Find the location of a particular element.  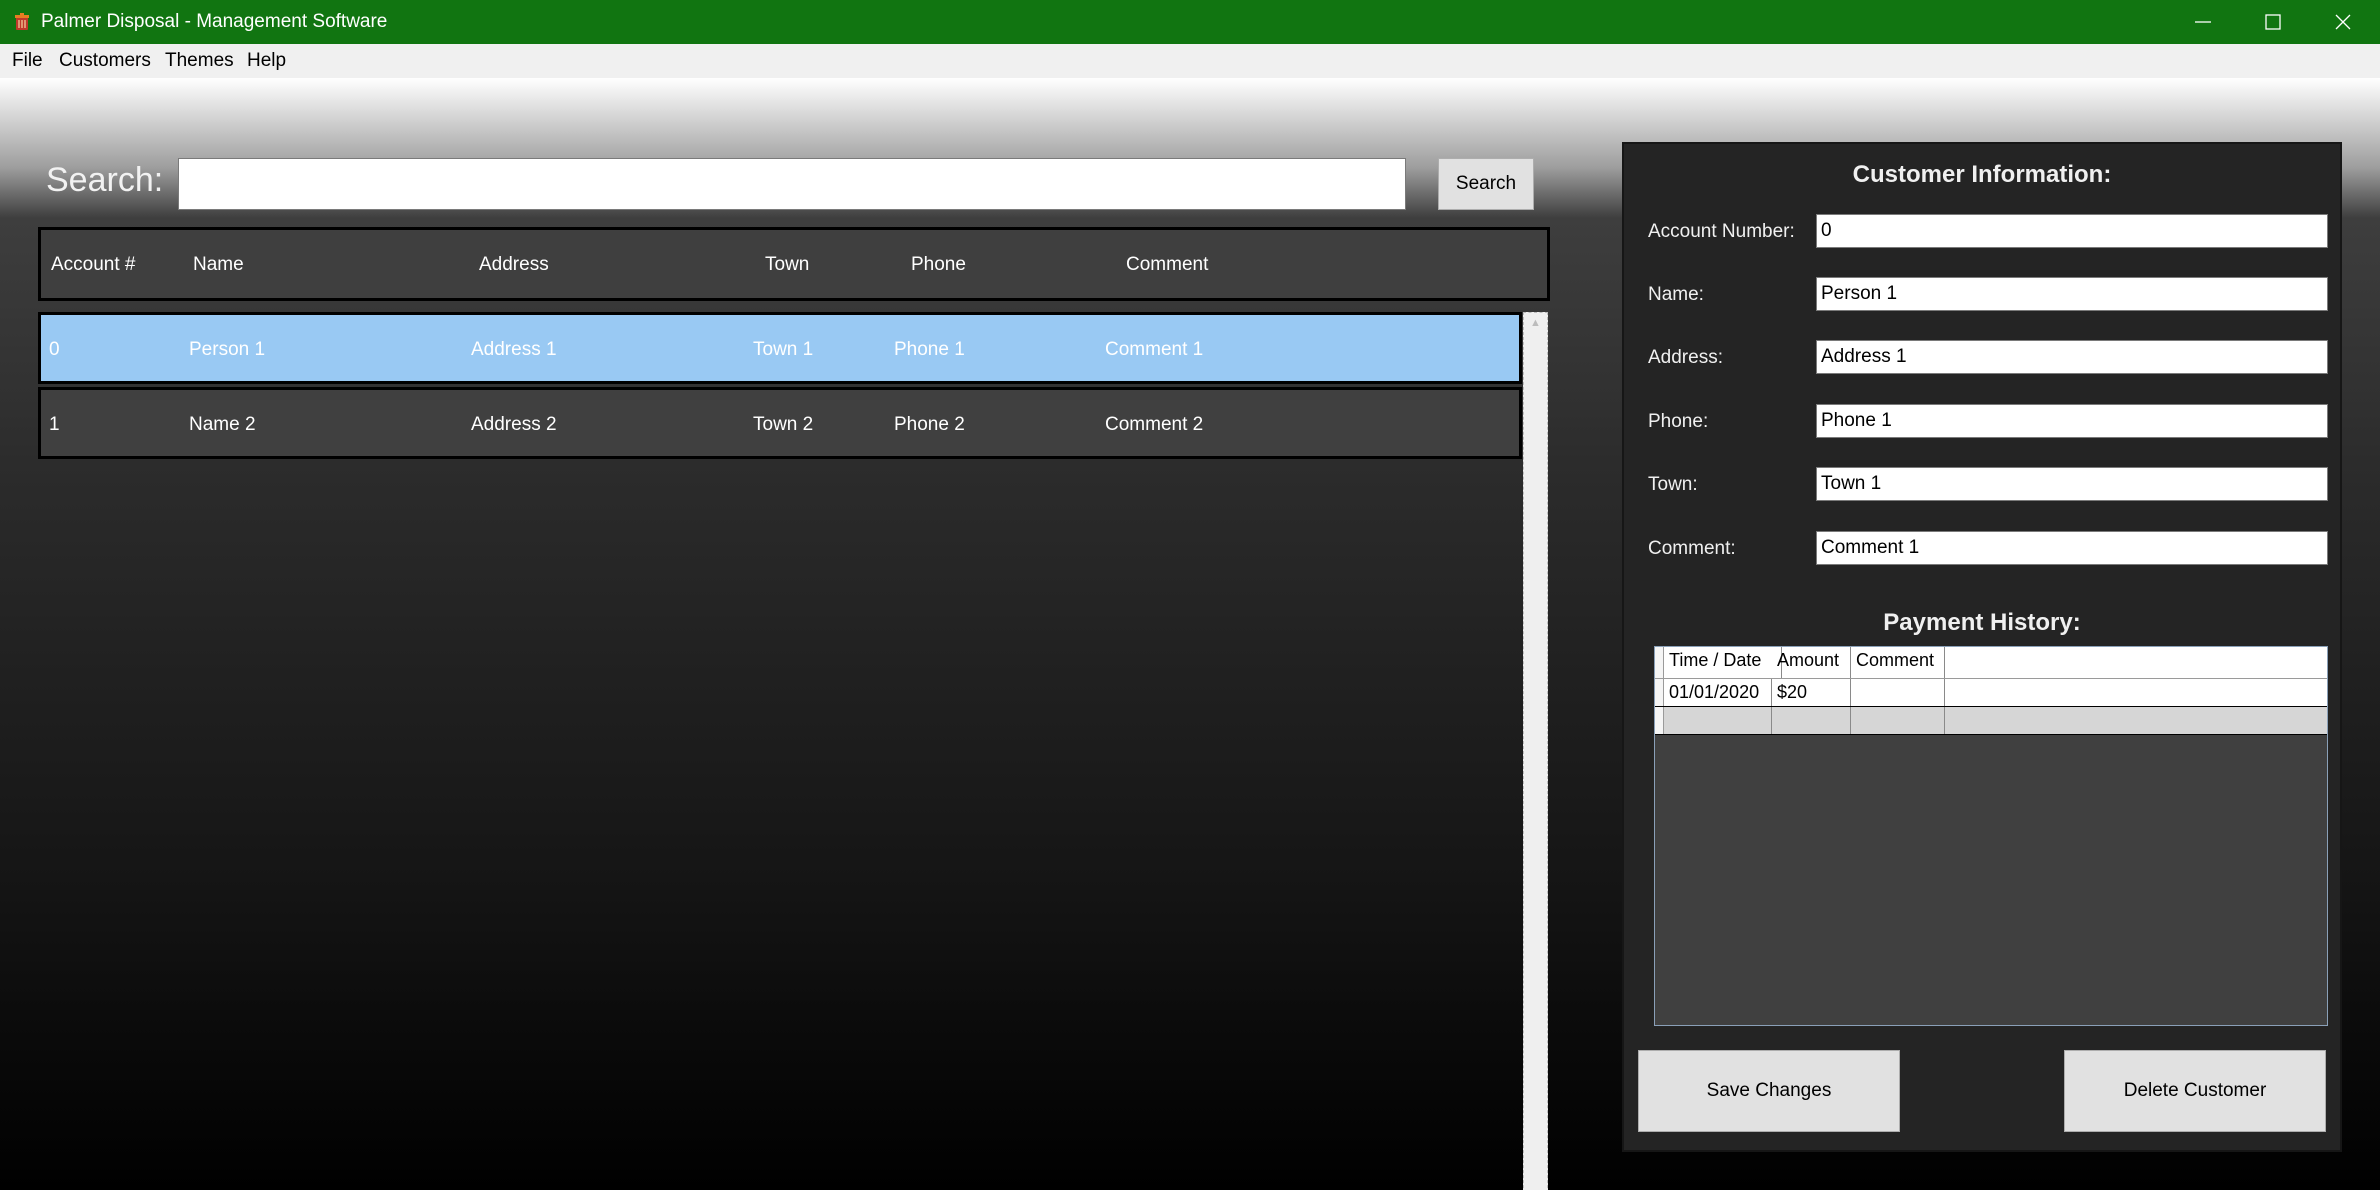

menu-help: Help is located at coordinates (266, 61).